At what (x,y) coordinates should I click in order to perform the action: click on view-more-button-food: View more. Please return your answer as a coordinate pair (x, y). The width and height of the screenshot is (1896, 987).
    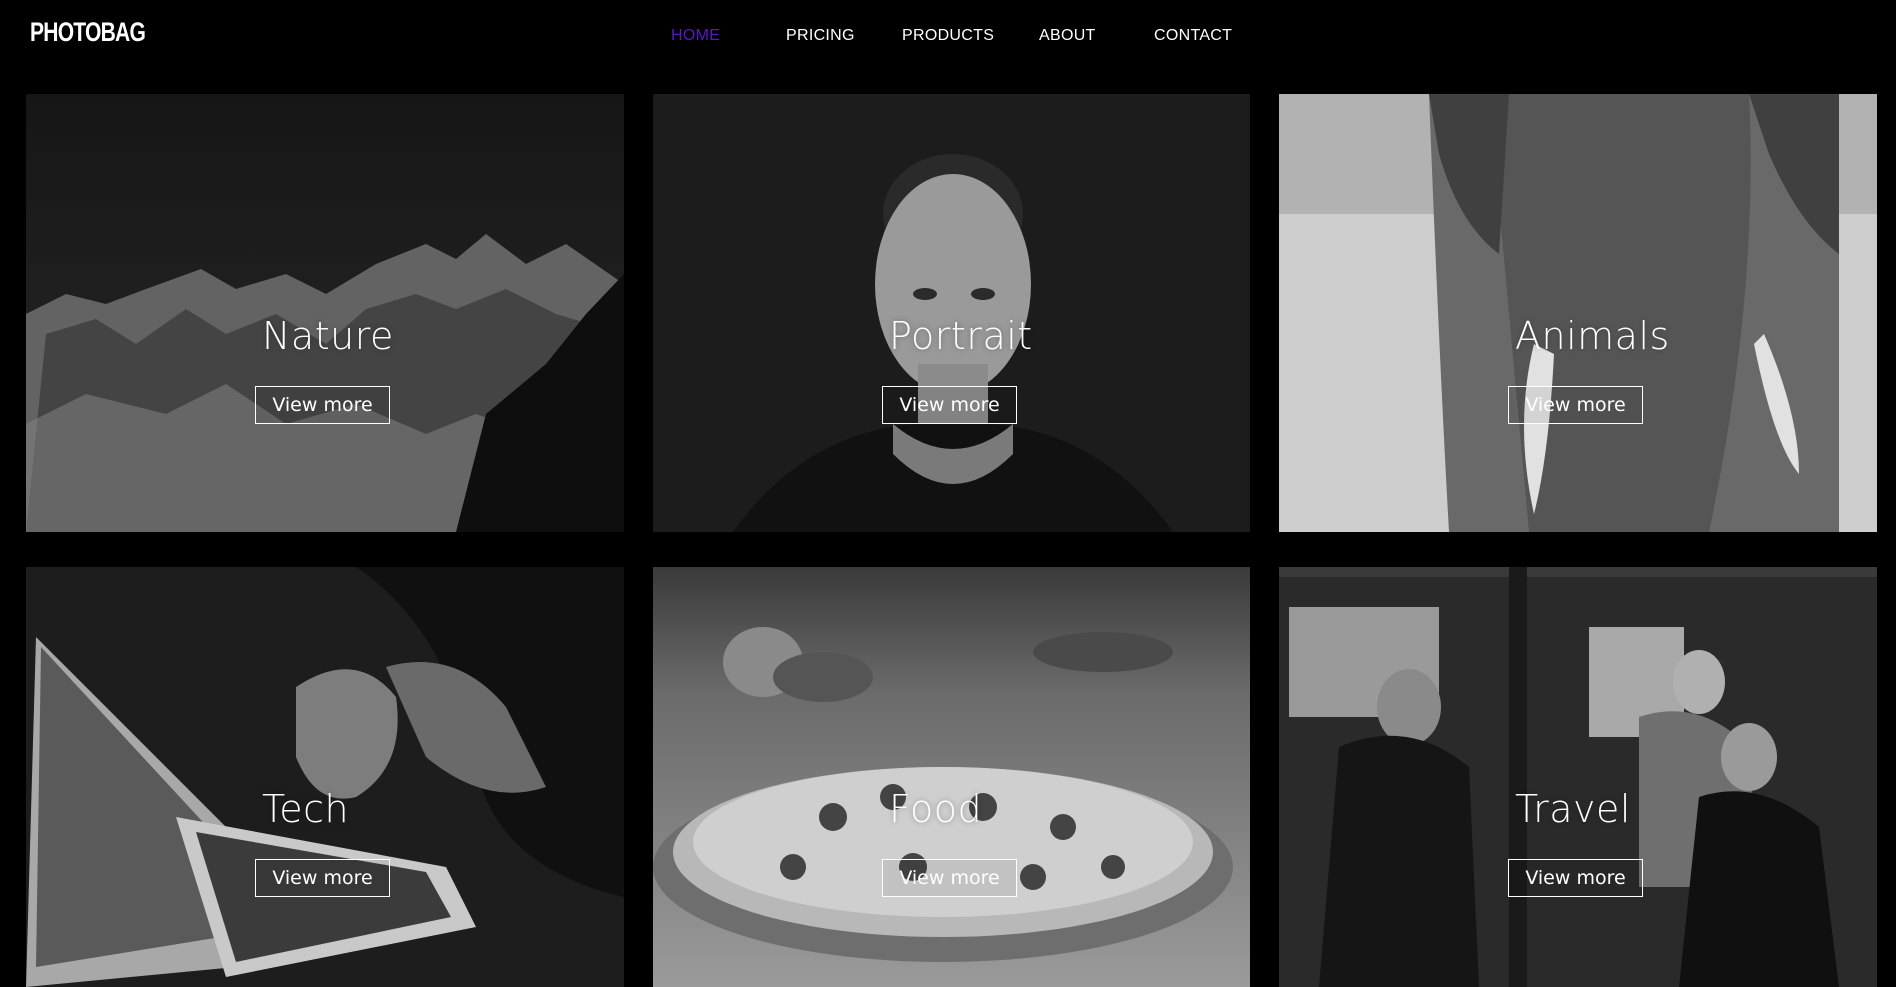
    Looking at the image, I should click on (949, 878).